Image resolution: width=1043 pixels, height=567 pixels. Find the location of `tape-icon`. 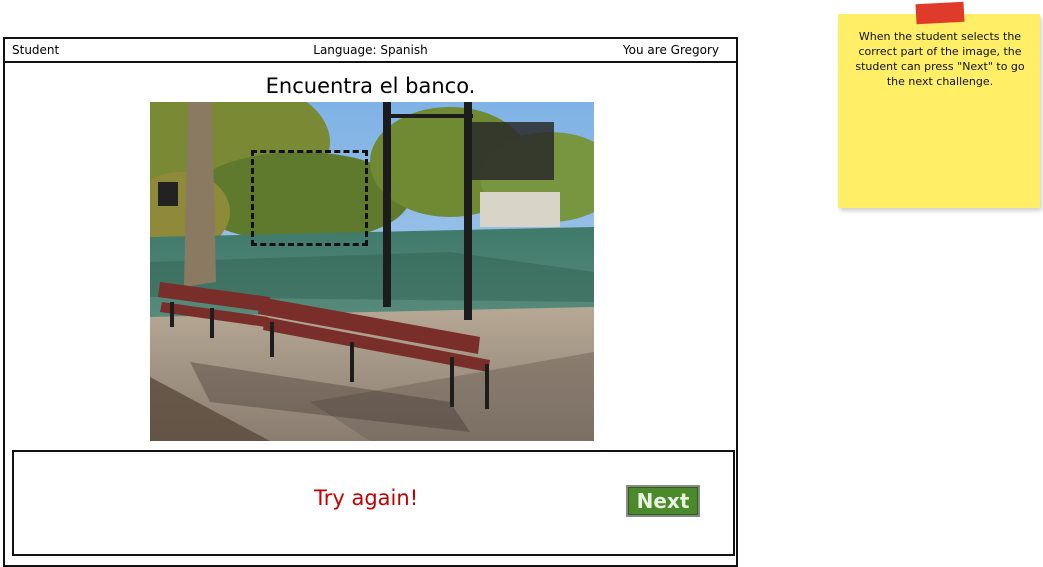

tape-icon is located at coordinates (940, 13).